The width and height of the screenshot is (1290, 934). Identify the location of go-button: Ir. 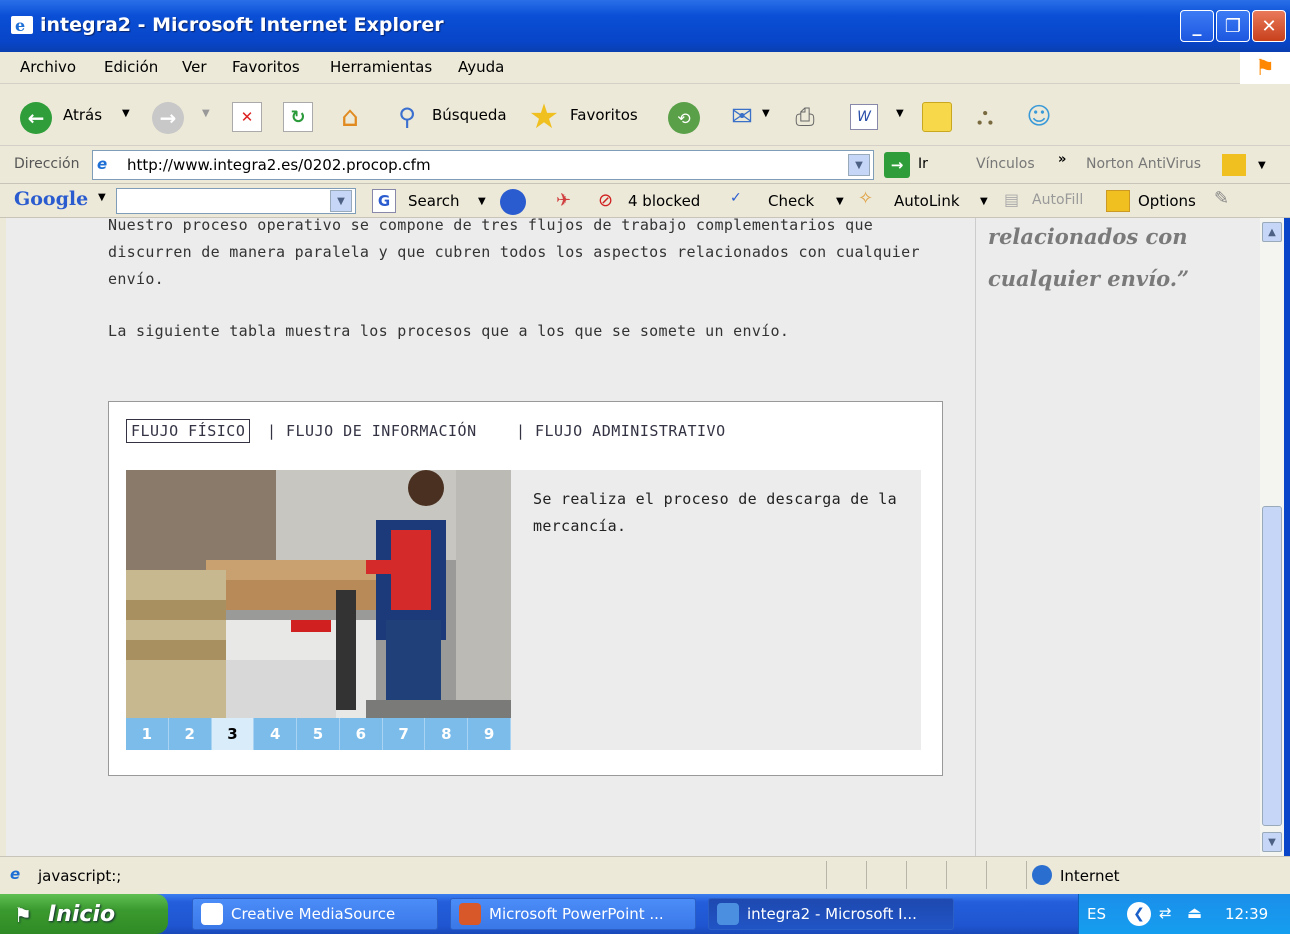
(923, 164).